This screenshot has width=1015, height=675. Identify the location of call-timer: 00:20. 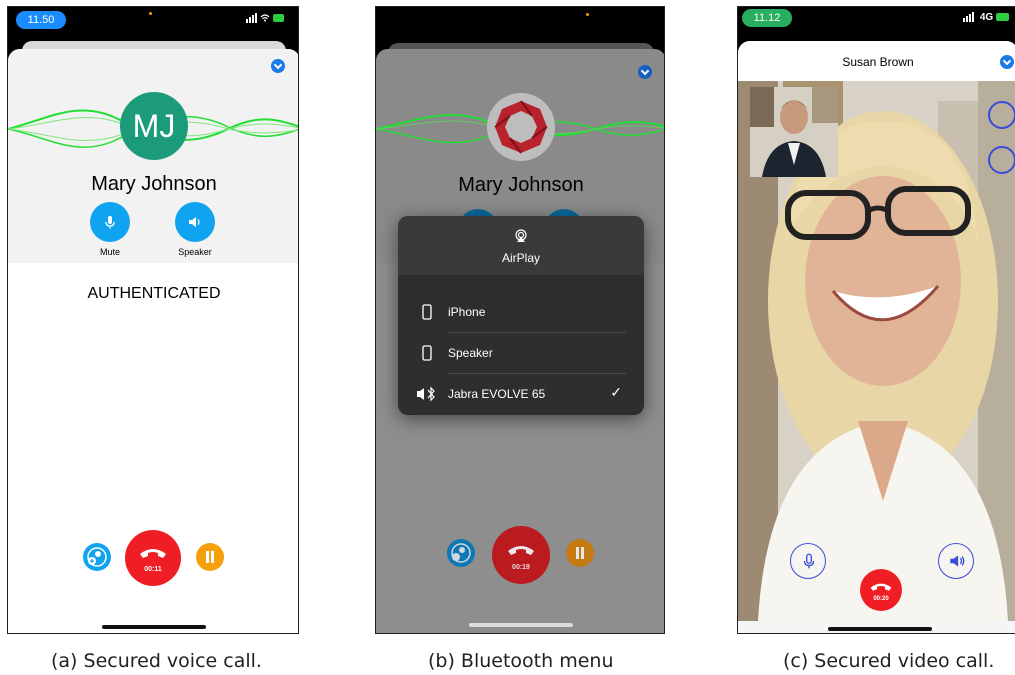
(881, 599).